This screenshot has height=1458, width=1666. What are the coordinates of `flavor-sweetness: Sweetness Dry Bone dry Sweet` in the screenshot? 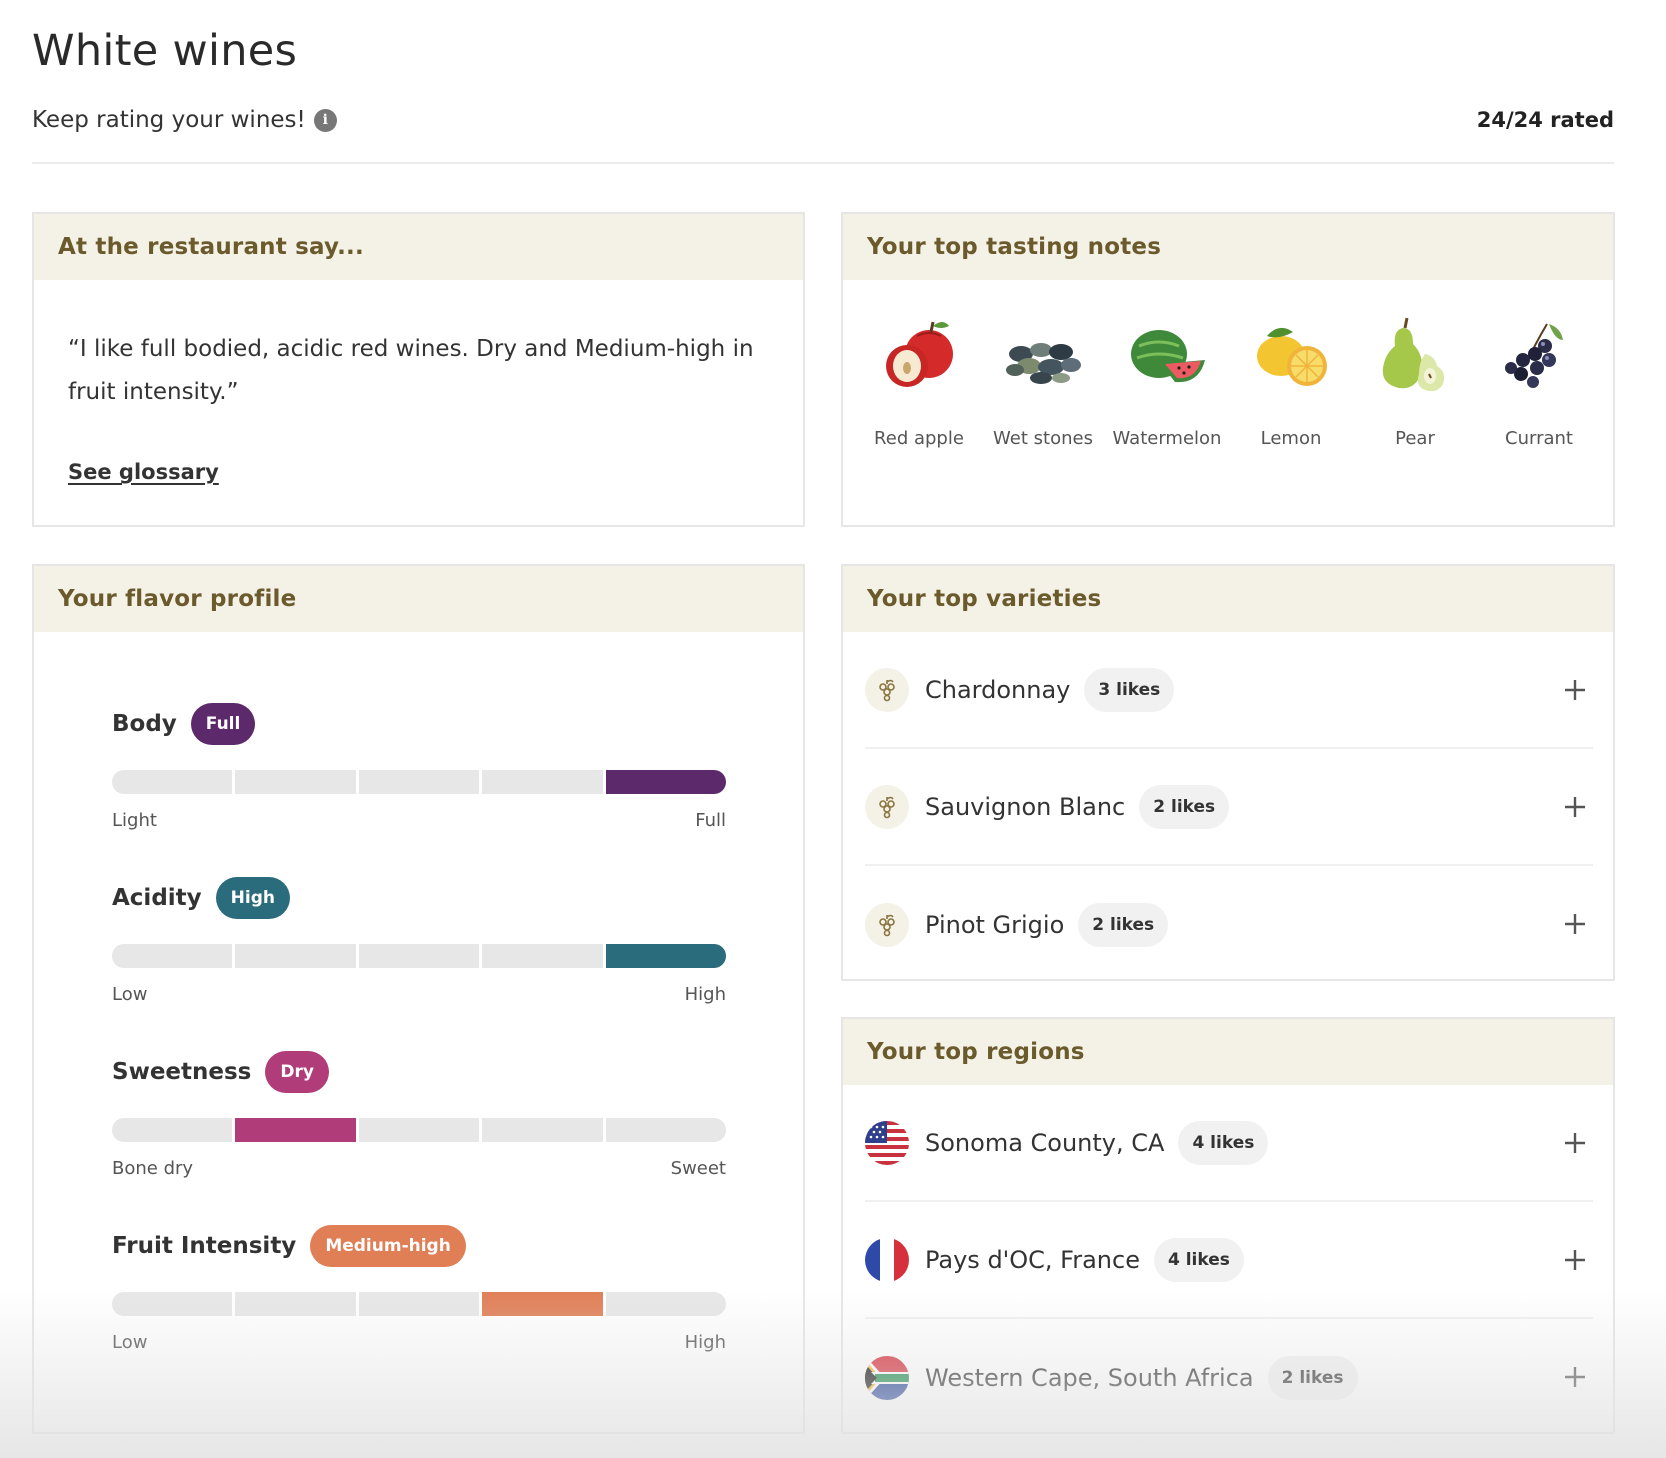 It's located at (419, 1114).